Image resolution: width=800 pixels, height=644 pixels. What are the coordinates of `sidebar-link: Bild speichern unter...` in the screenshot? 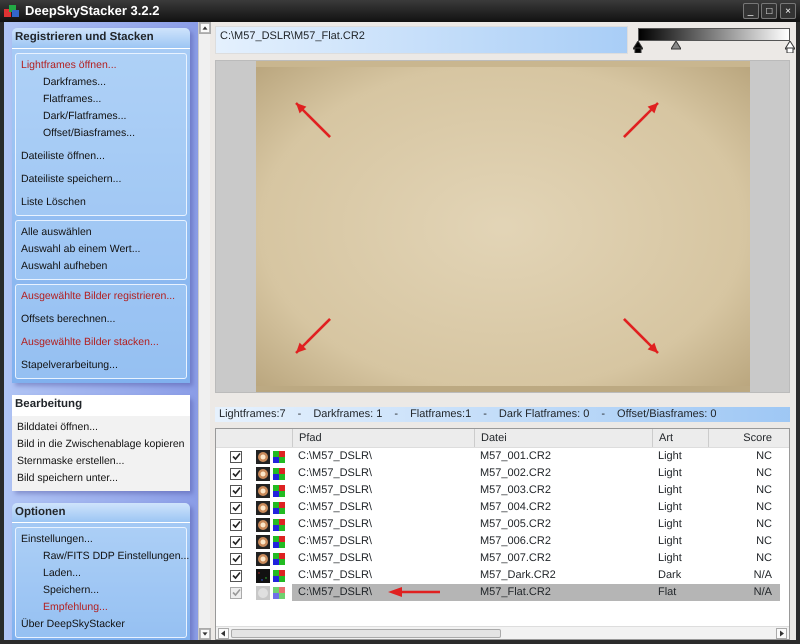 It's located at (67, 478).